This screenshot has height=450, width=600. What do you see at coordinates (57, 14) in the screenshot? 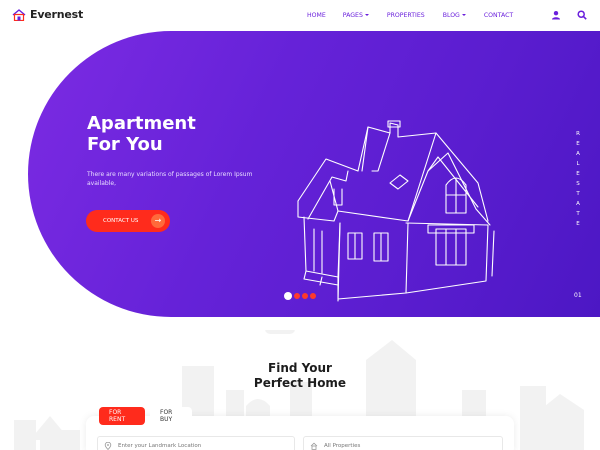
I see `brand-name: Evernest` at bounding box center [57, 14].